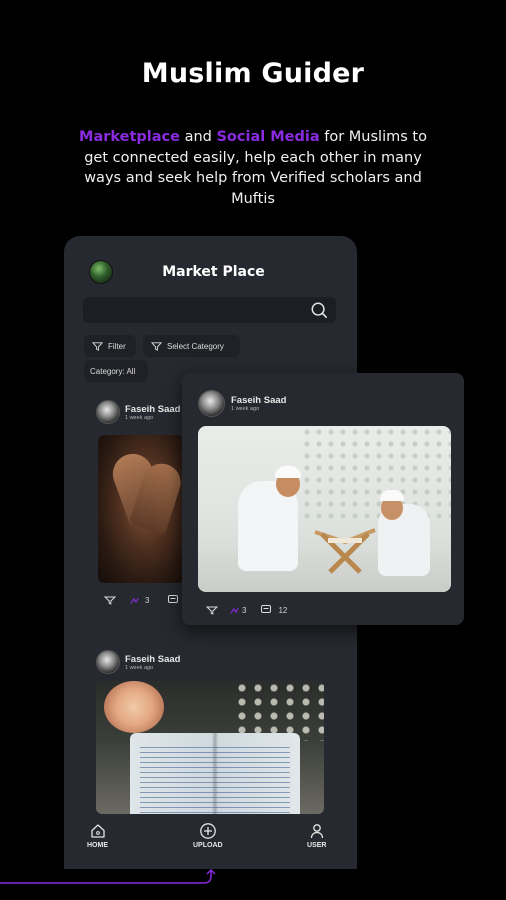 The image size is (506, 900). Describe the element at coordinates (198, 137) in the screenshot. I see `desc-and: and` at that location.